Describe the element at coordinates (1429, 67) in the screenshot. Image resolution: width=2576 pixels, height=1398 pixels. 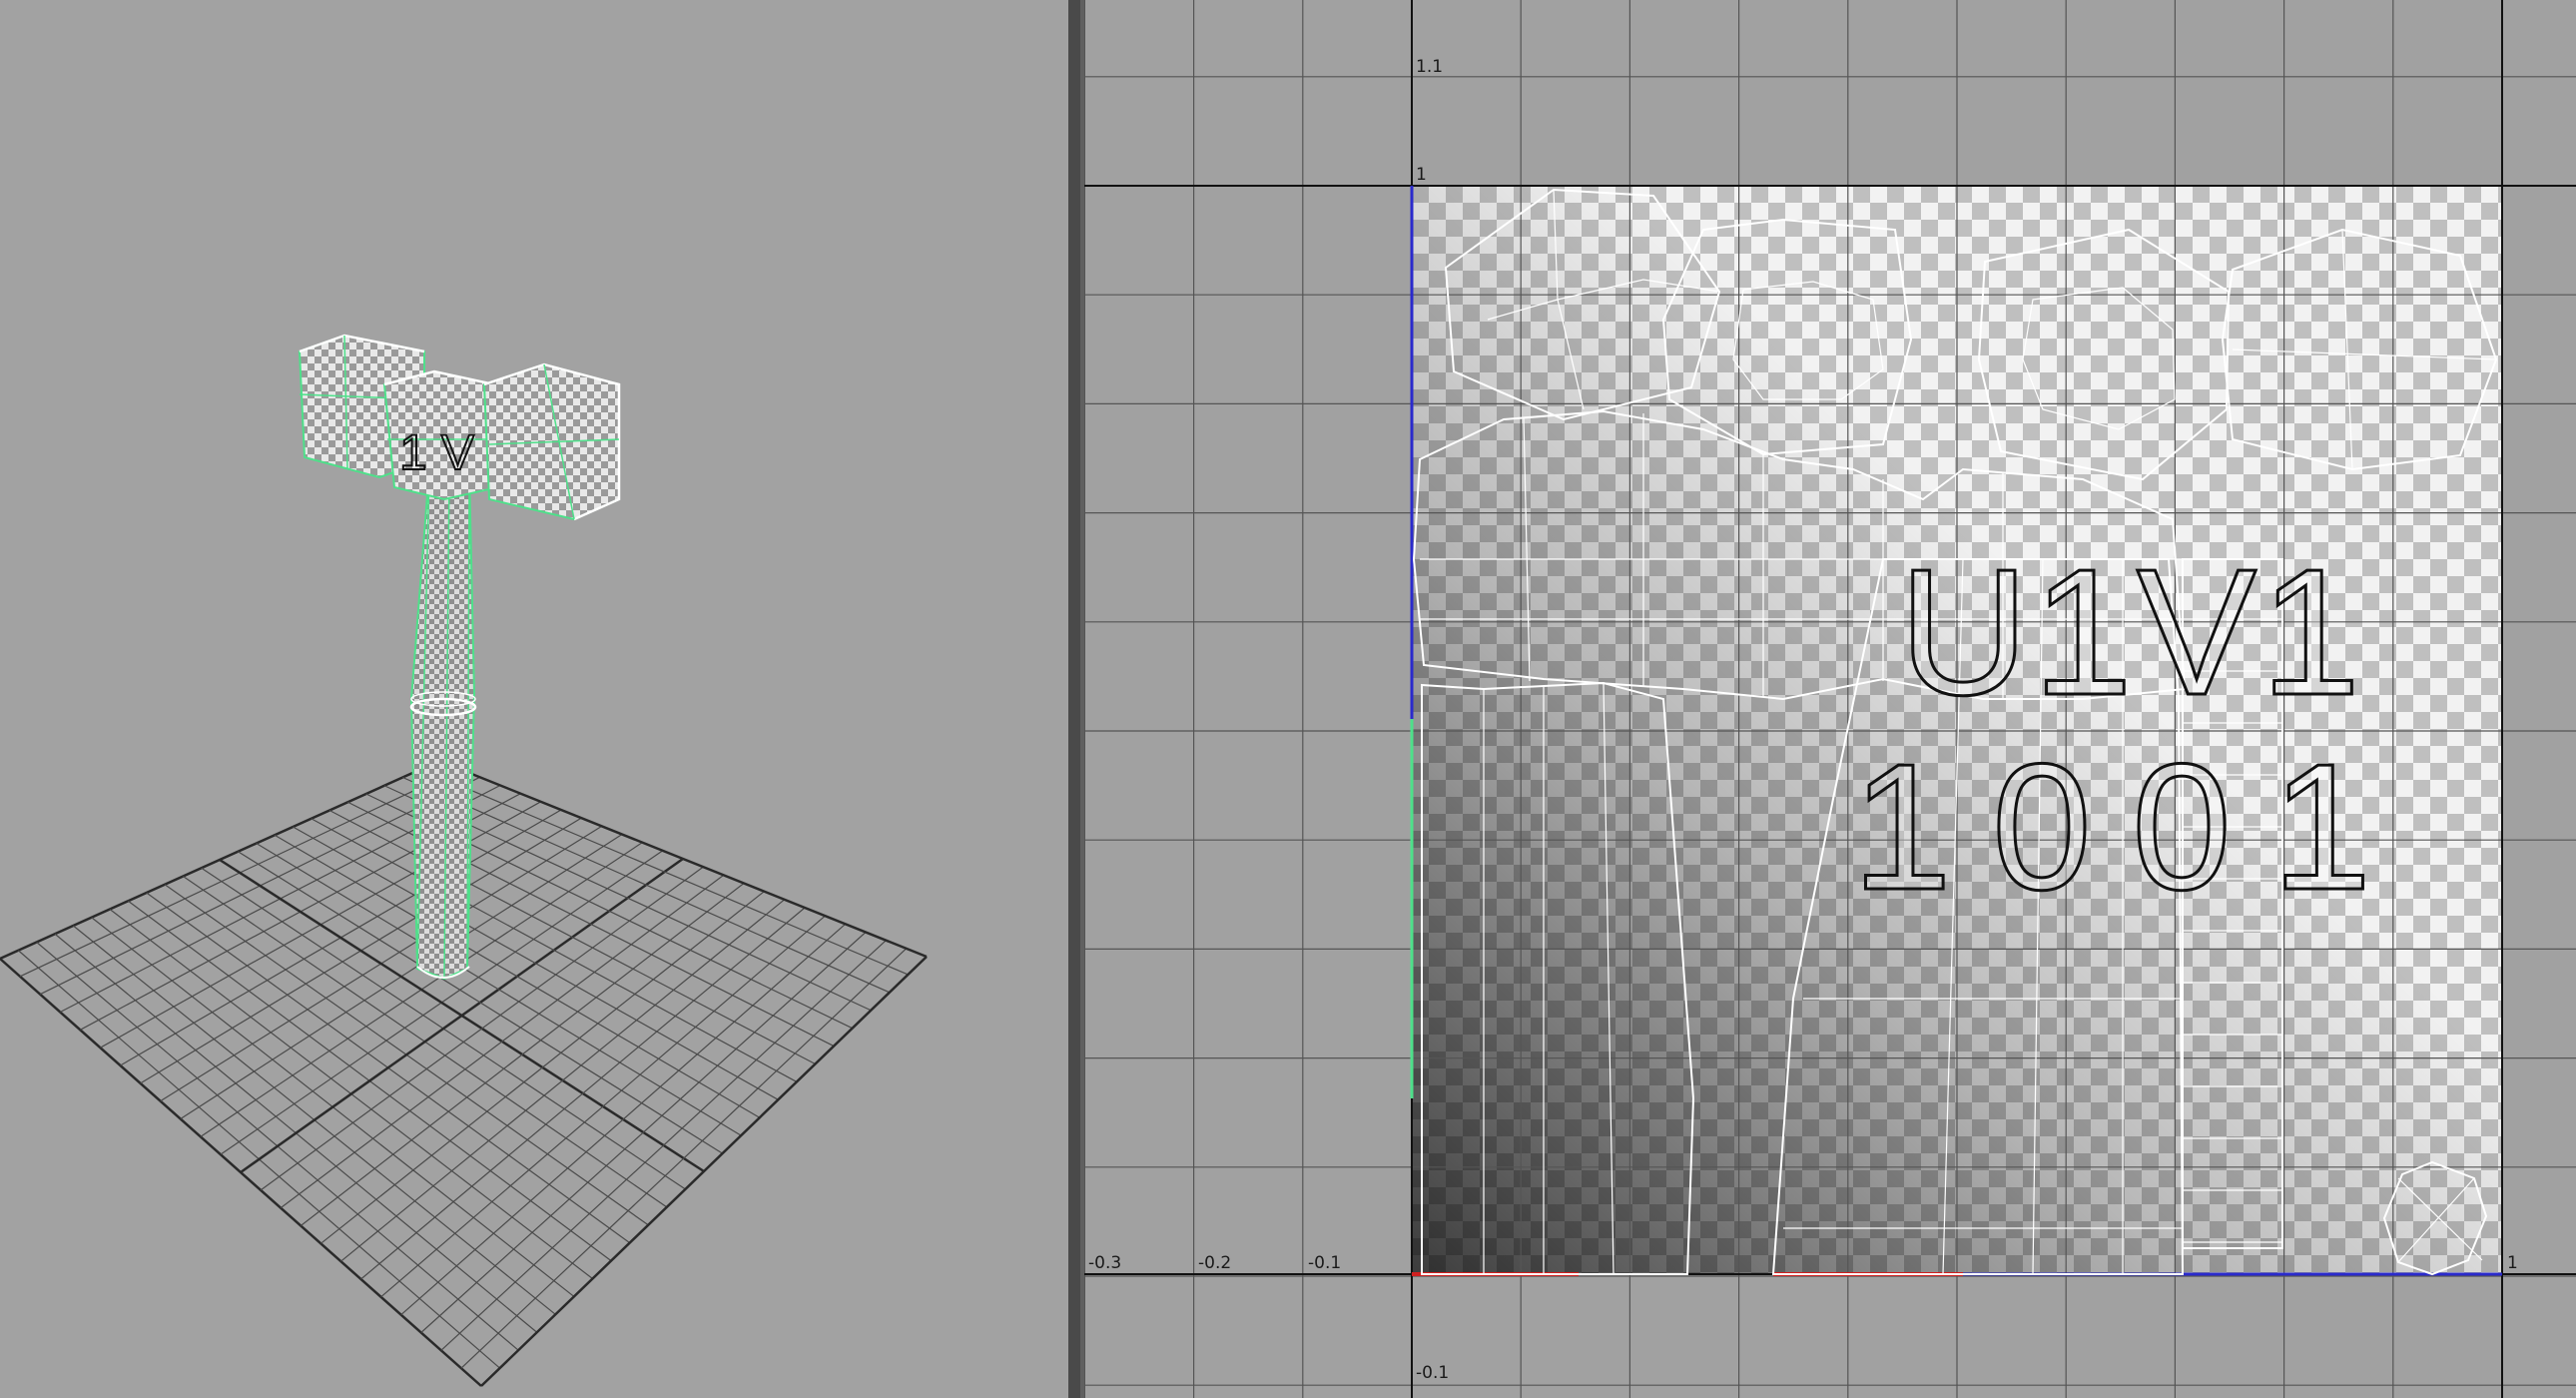
I see `tick-v-1.1: 1.1` at that location.